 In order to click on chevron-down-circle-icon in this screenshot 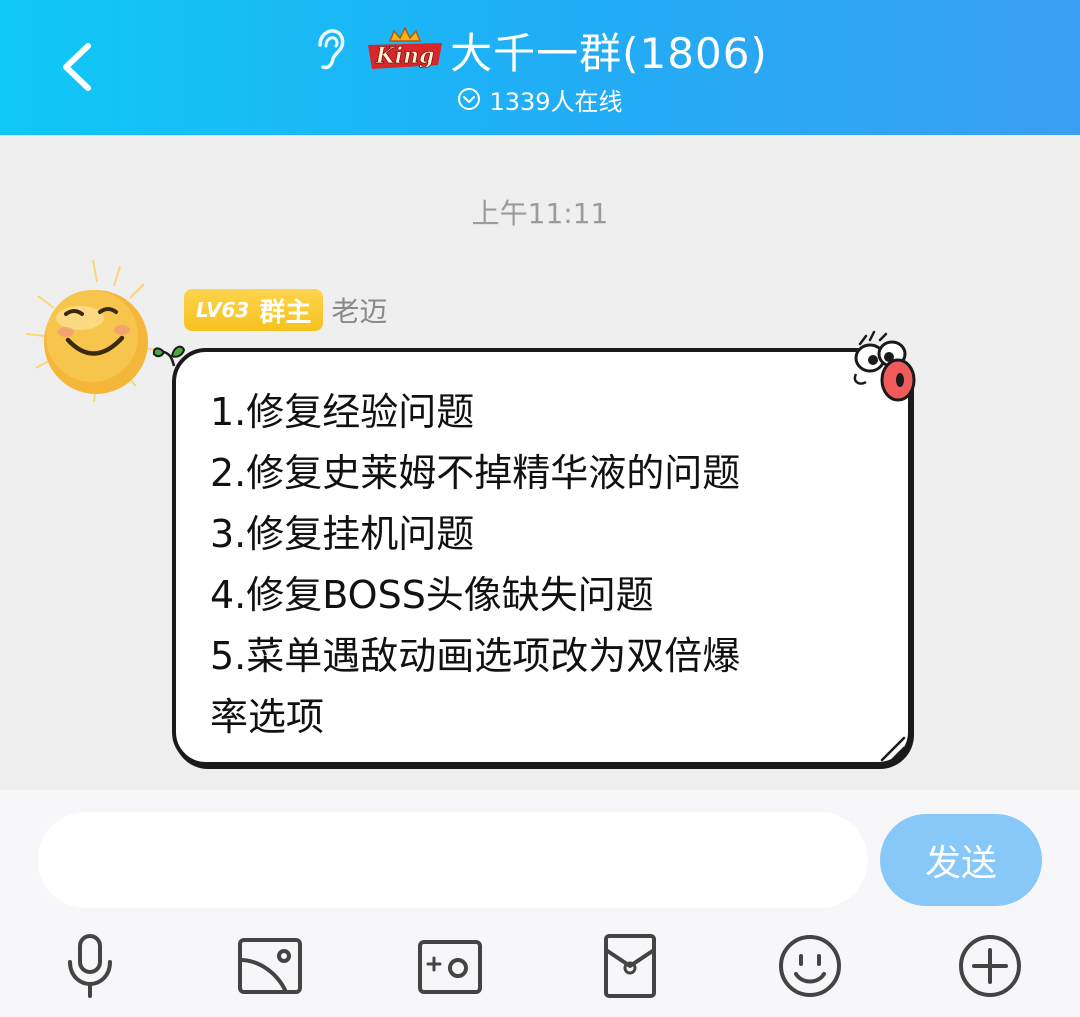, I will do `click(469, 99)`.